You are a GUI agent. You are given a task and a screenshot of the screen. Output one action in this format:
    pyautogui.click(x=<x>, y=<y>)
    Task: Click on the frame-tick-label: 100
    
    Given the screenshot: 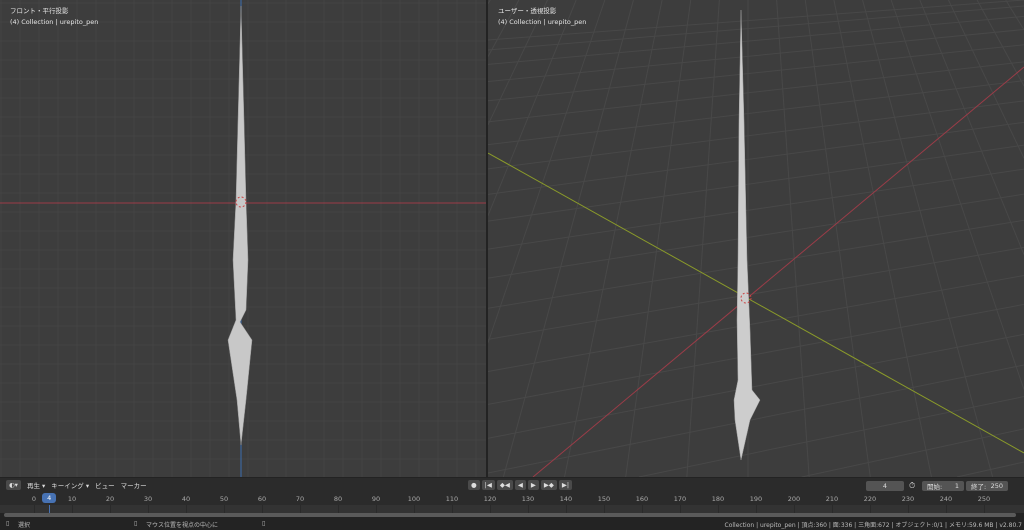 What is the action you would take?
    pyautogui.click(x=414, y=499)
    